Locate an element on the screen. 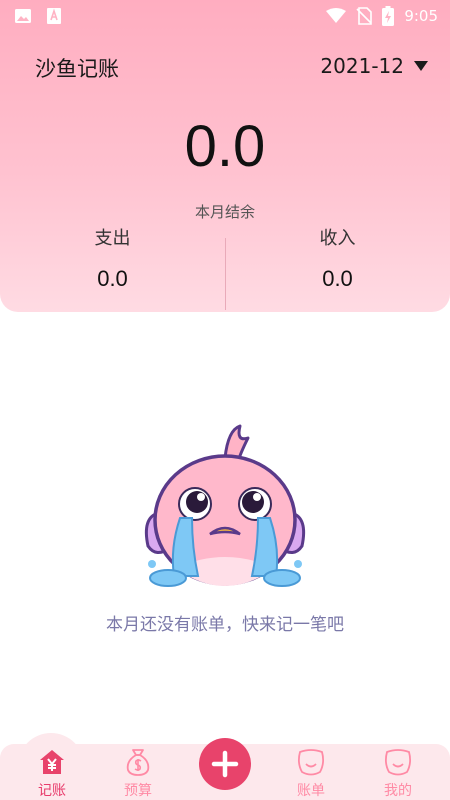 Image resolution: width=450 pixels, height=800 pixels. income-summary: 收入 0.0 is located at coordinates (337, 258).